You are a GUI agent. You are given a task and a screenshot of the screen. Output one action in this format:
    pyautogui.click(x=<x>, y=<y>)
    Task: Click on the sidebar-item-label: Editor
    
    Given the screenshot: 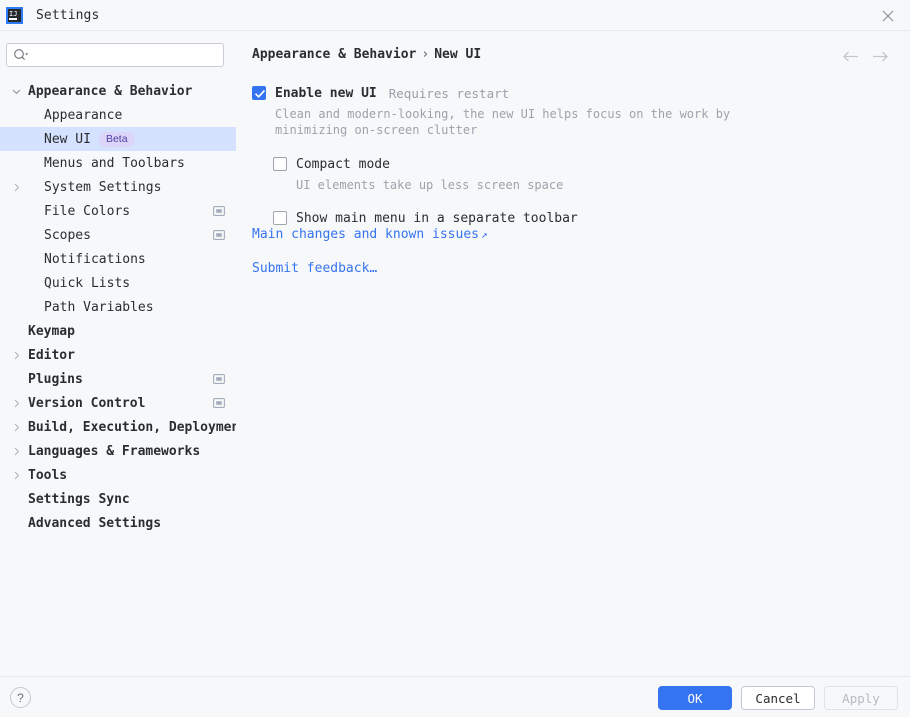 What is the action you would take?
    pyautogui.click(x=51, y=355)
    